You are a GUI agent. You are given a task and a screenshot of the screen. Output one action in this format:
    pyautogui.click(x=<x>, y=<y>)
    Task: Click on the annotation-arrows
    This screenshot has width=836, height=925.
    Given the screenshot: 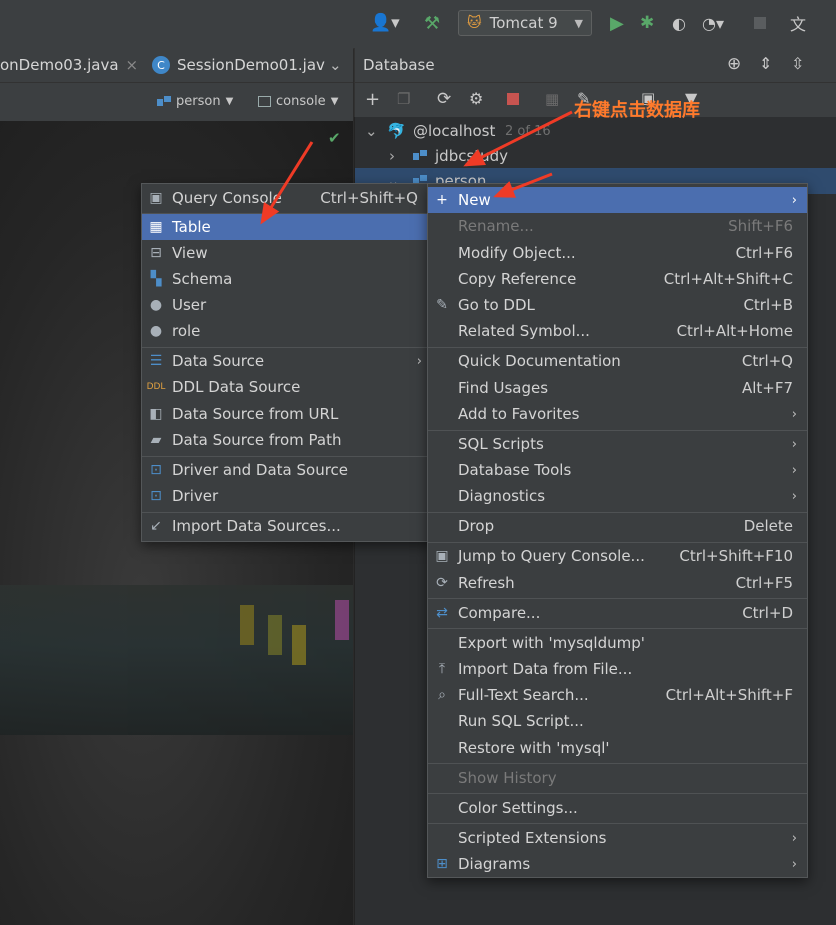 What is the action you would take?
    pyautogui.click(x=416, y=167)
    